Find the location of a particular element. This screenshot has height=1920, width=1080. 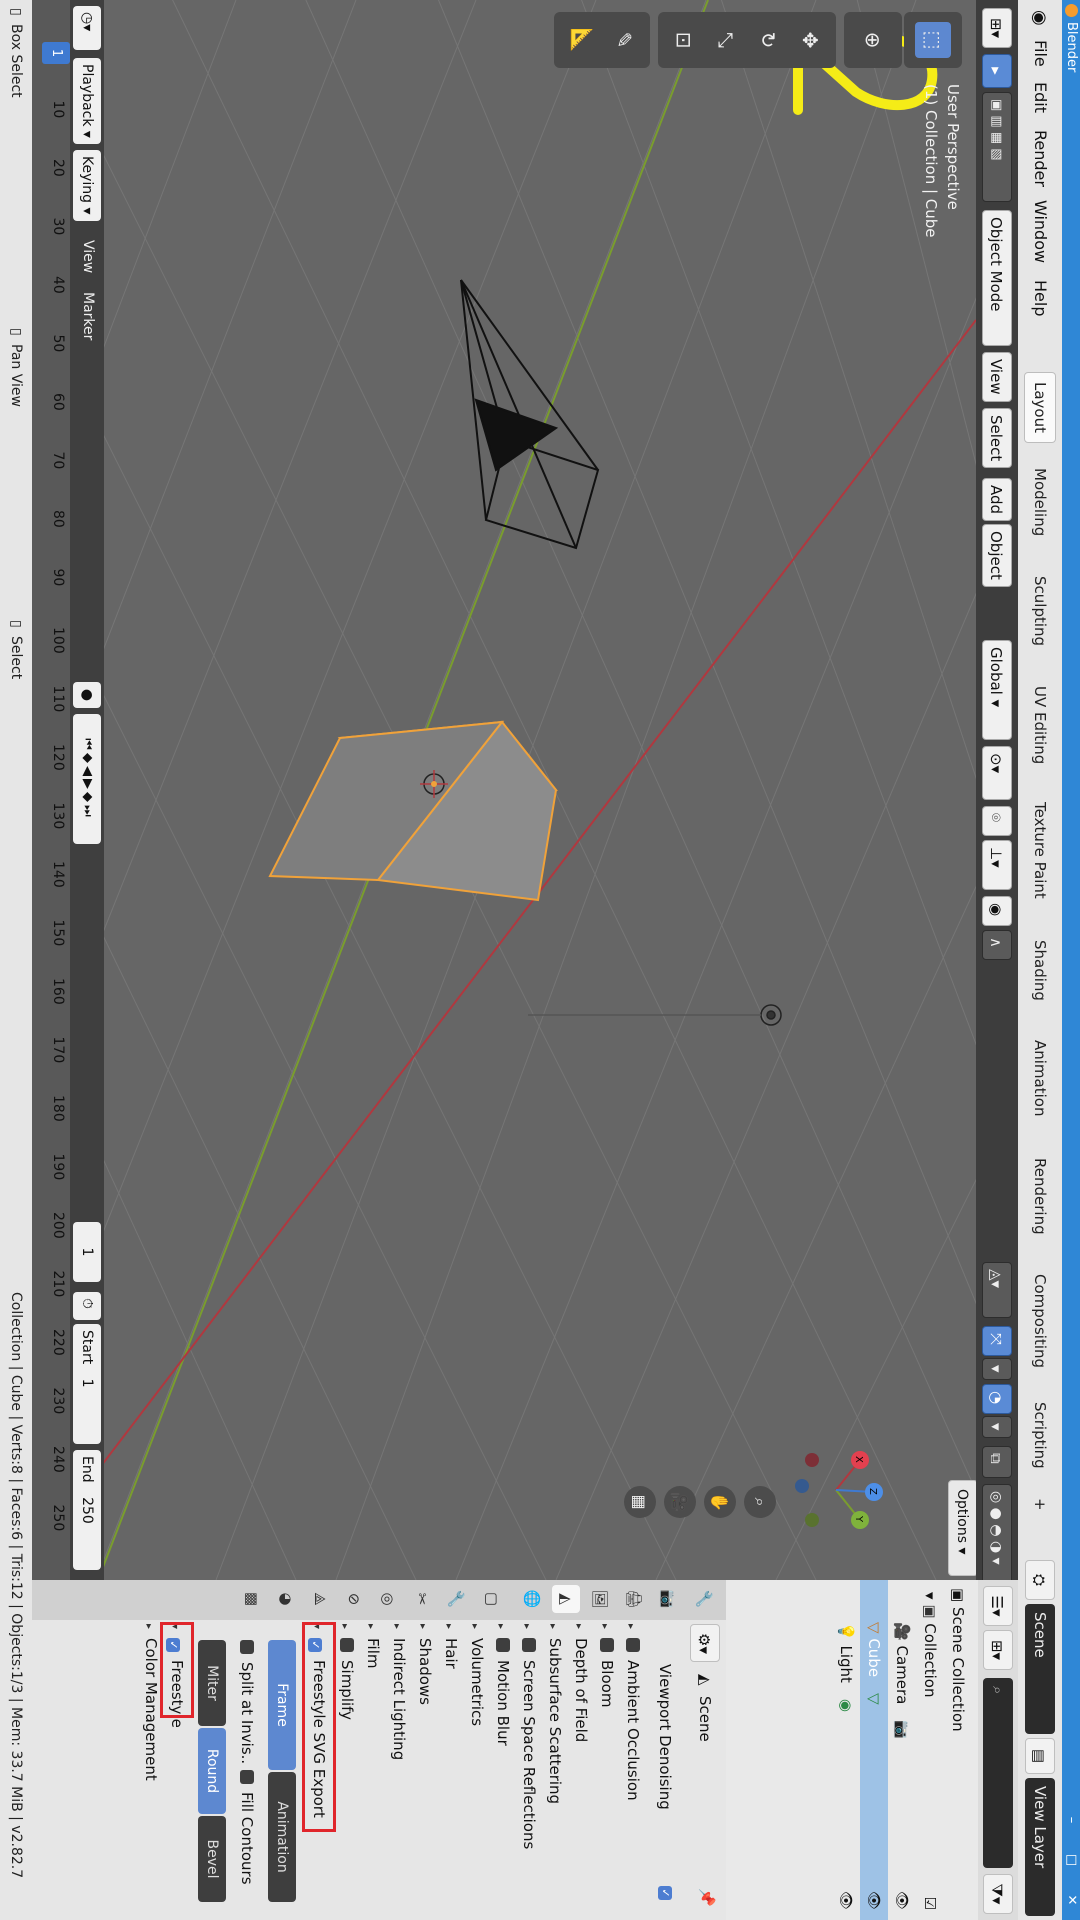

ortho-toggle-icon: ▦ is located at coordinates (640, 1502).